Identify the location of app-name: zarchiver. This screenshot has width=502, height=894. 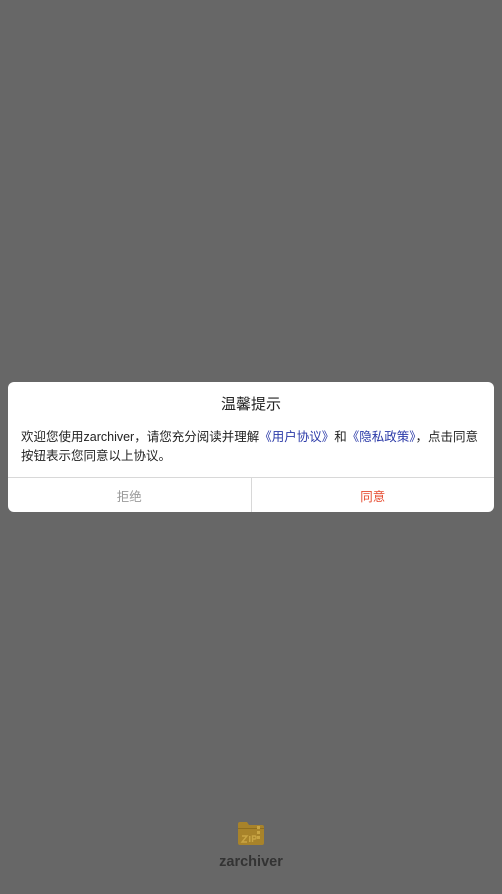
(251, 862).